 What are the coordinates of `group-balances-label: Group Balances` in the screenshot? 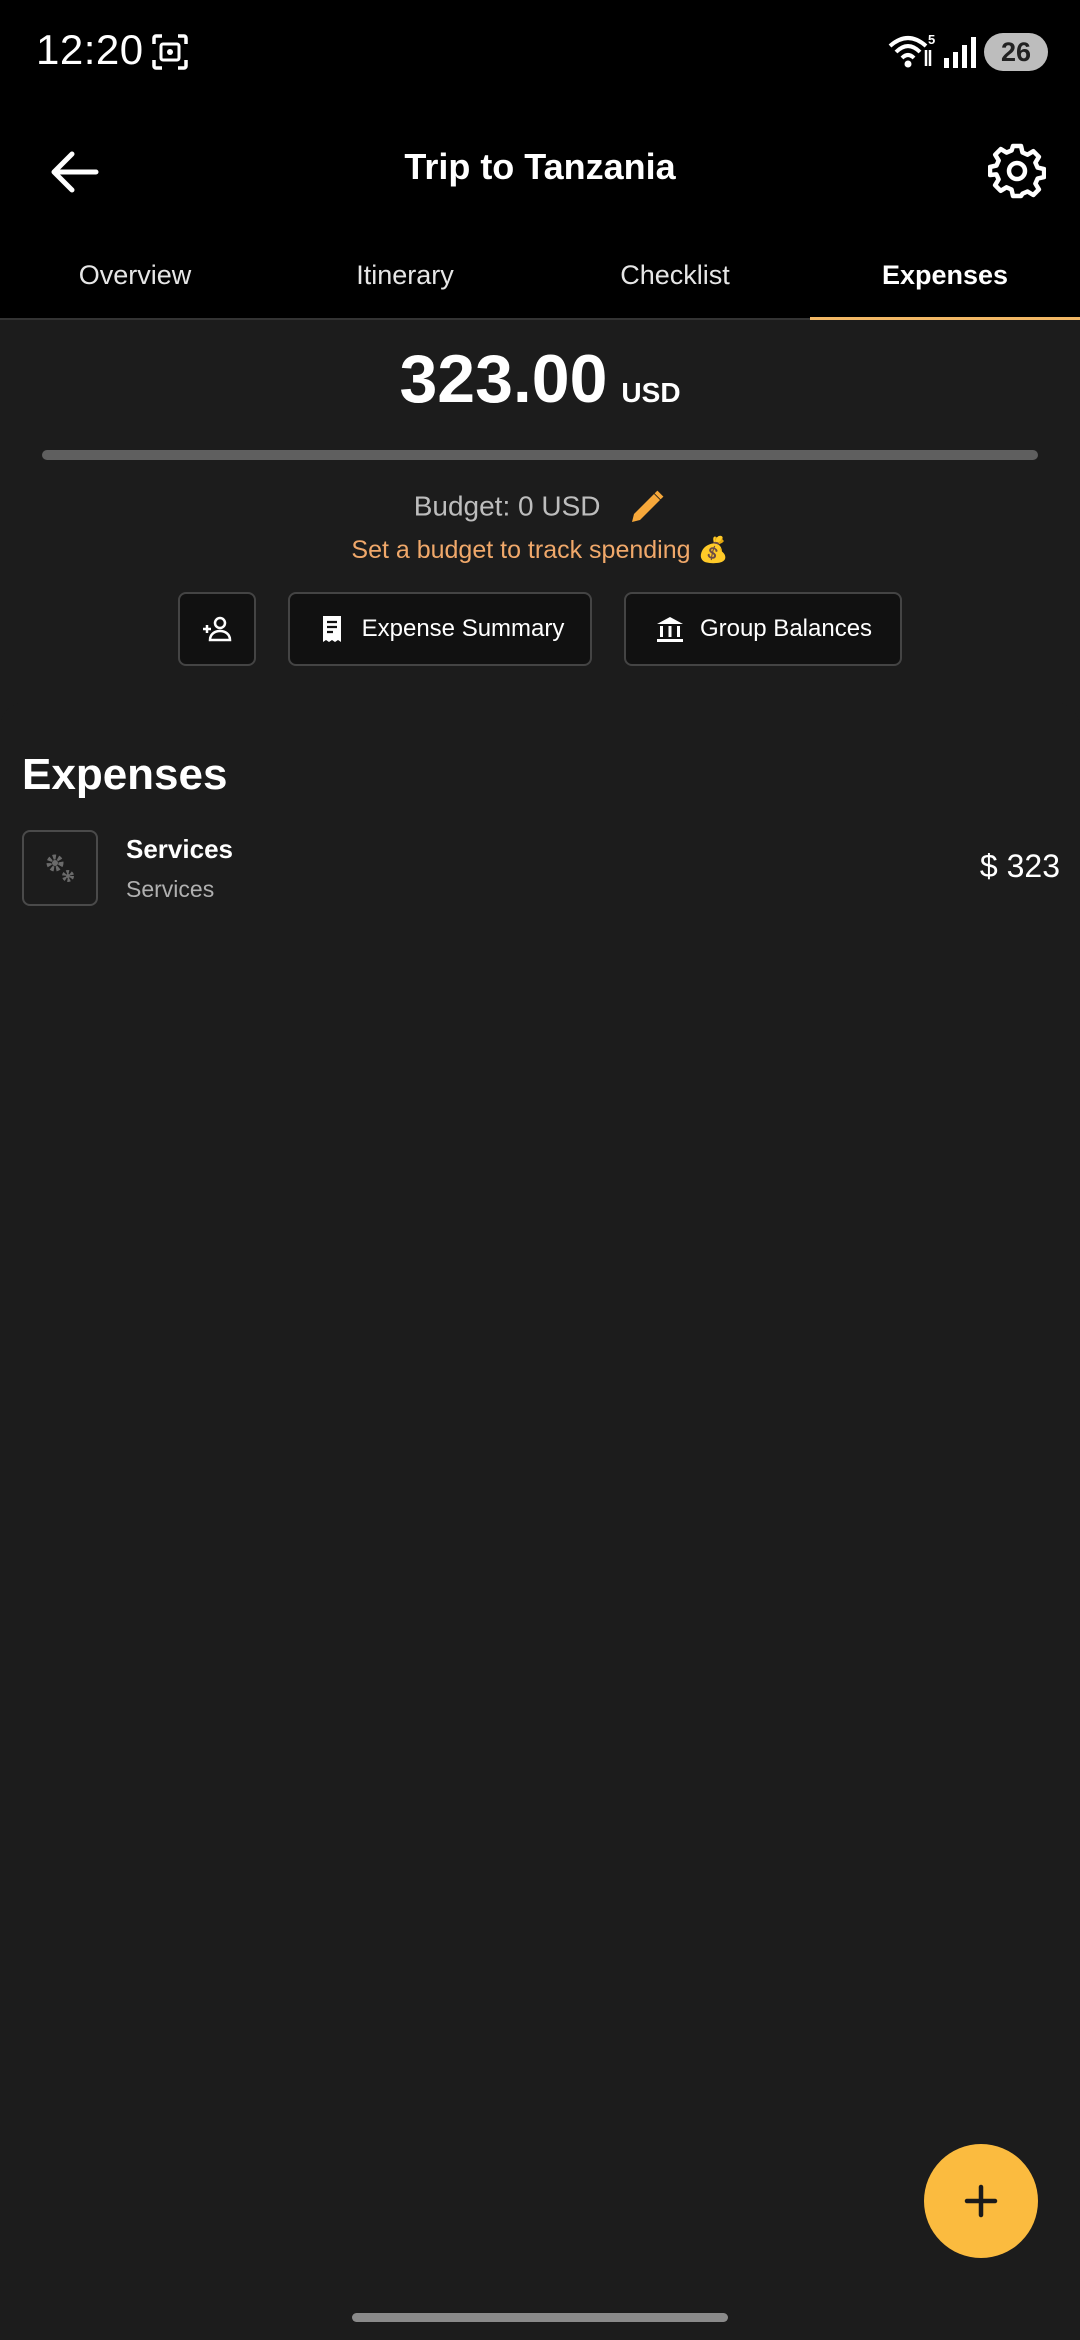 It's located at (786, 628).